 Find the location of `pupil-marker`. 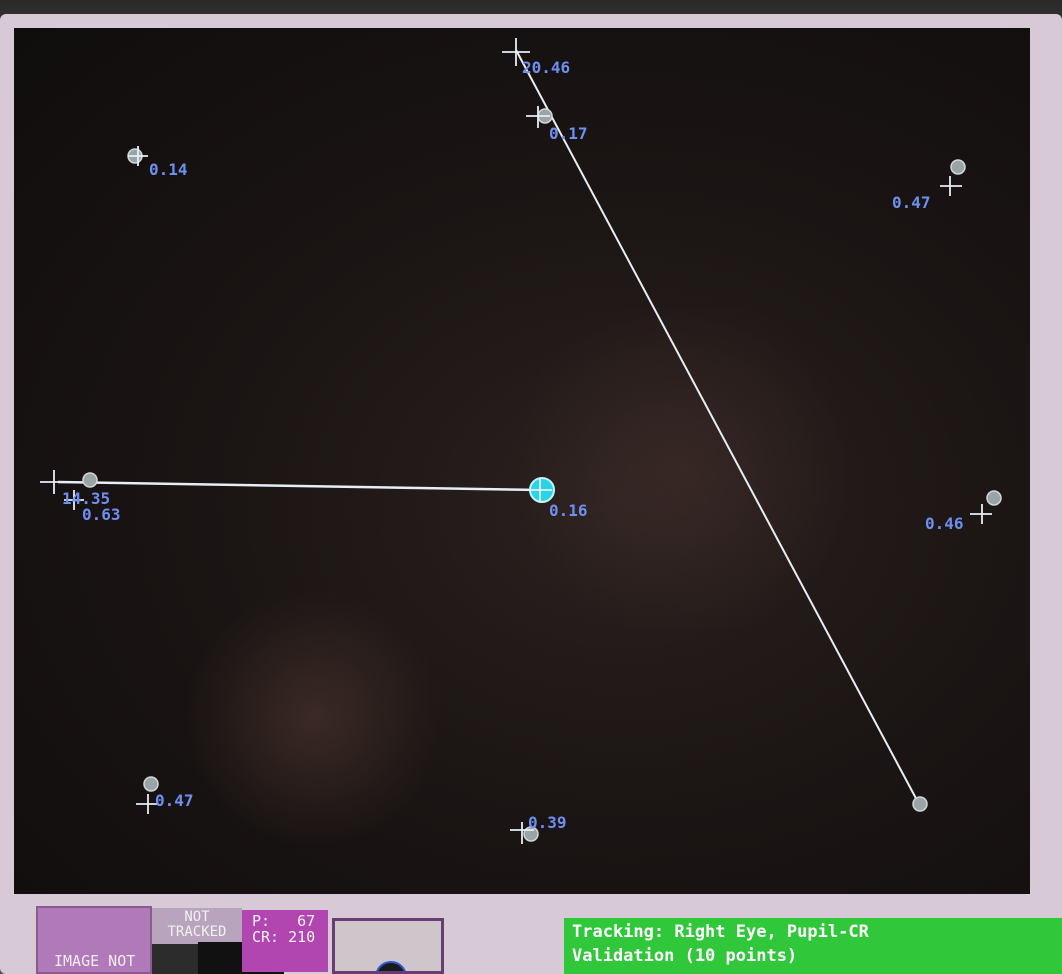

pupil-marker is located at coordinates (391, 966).